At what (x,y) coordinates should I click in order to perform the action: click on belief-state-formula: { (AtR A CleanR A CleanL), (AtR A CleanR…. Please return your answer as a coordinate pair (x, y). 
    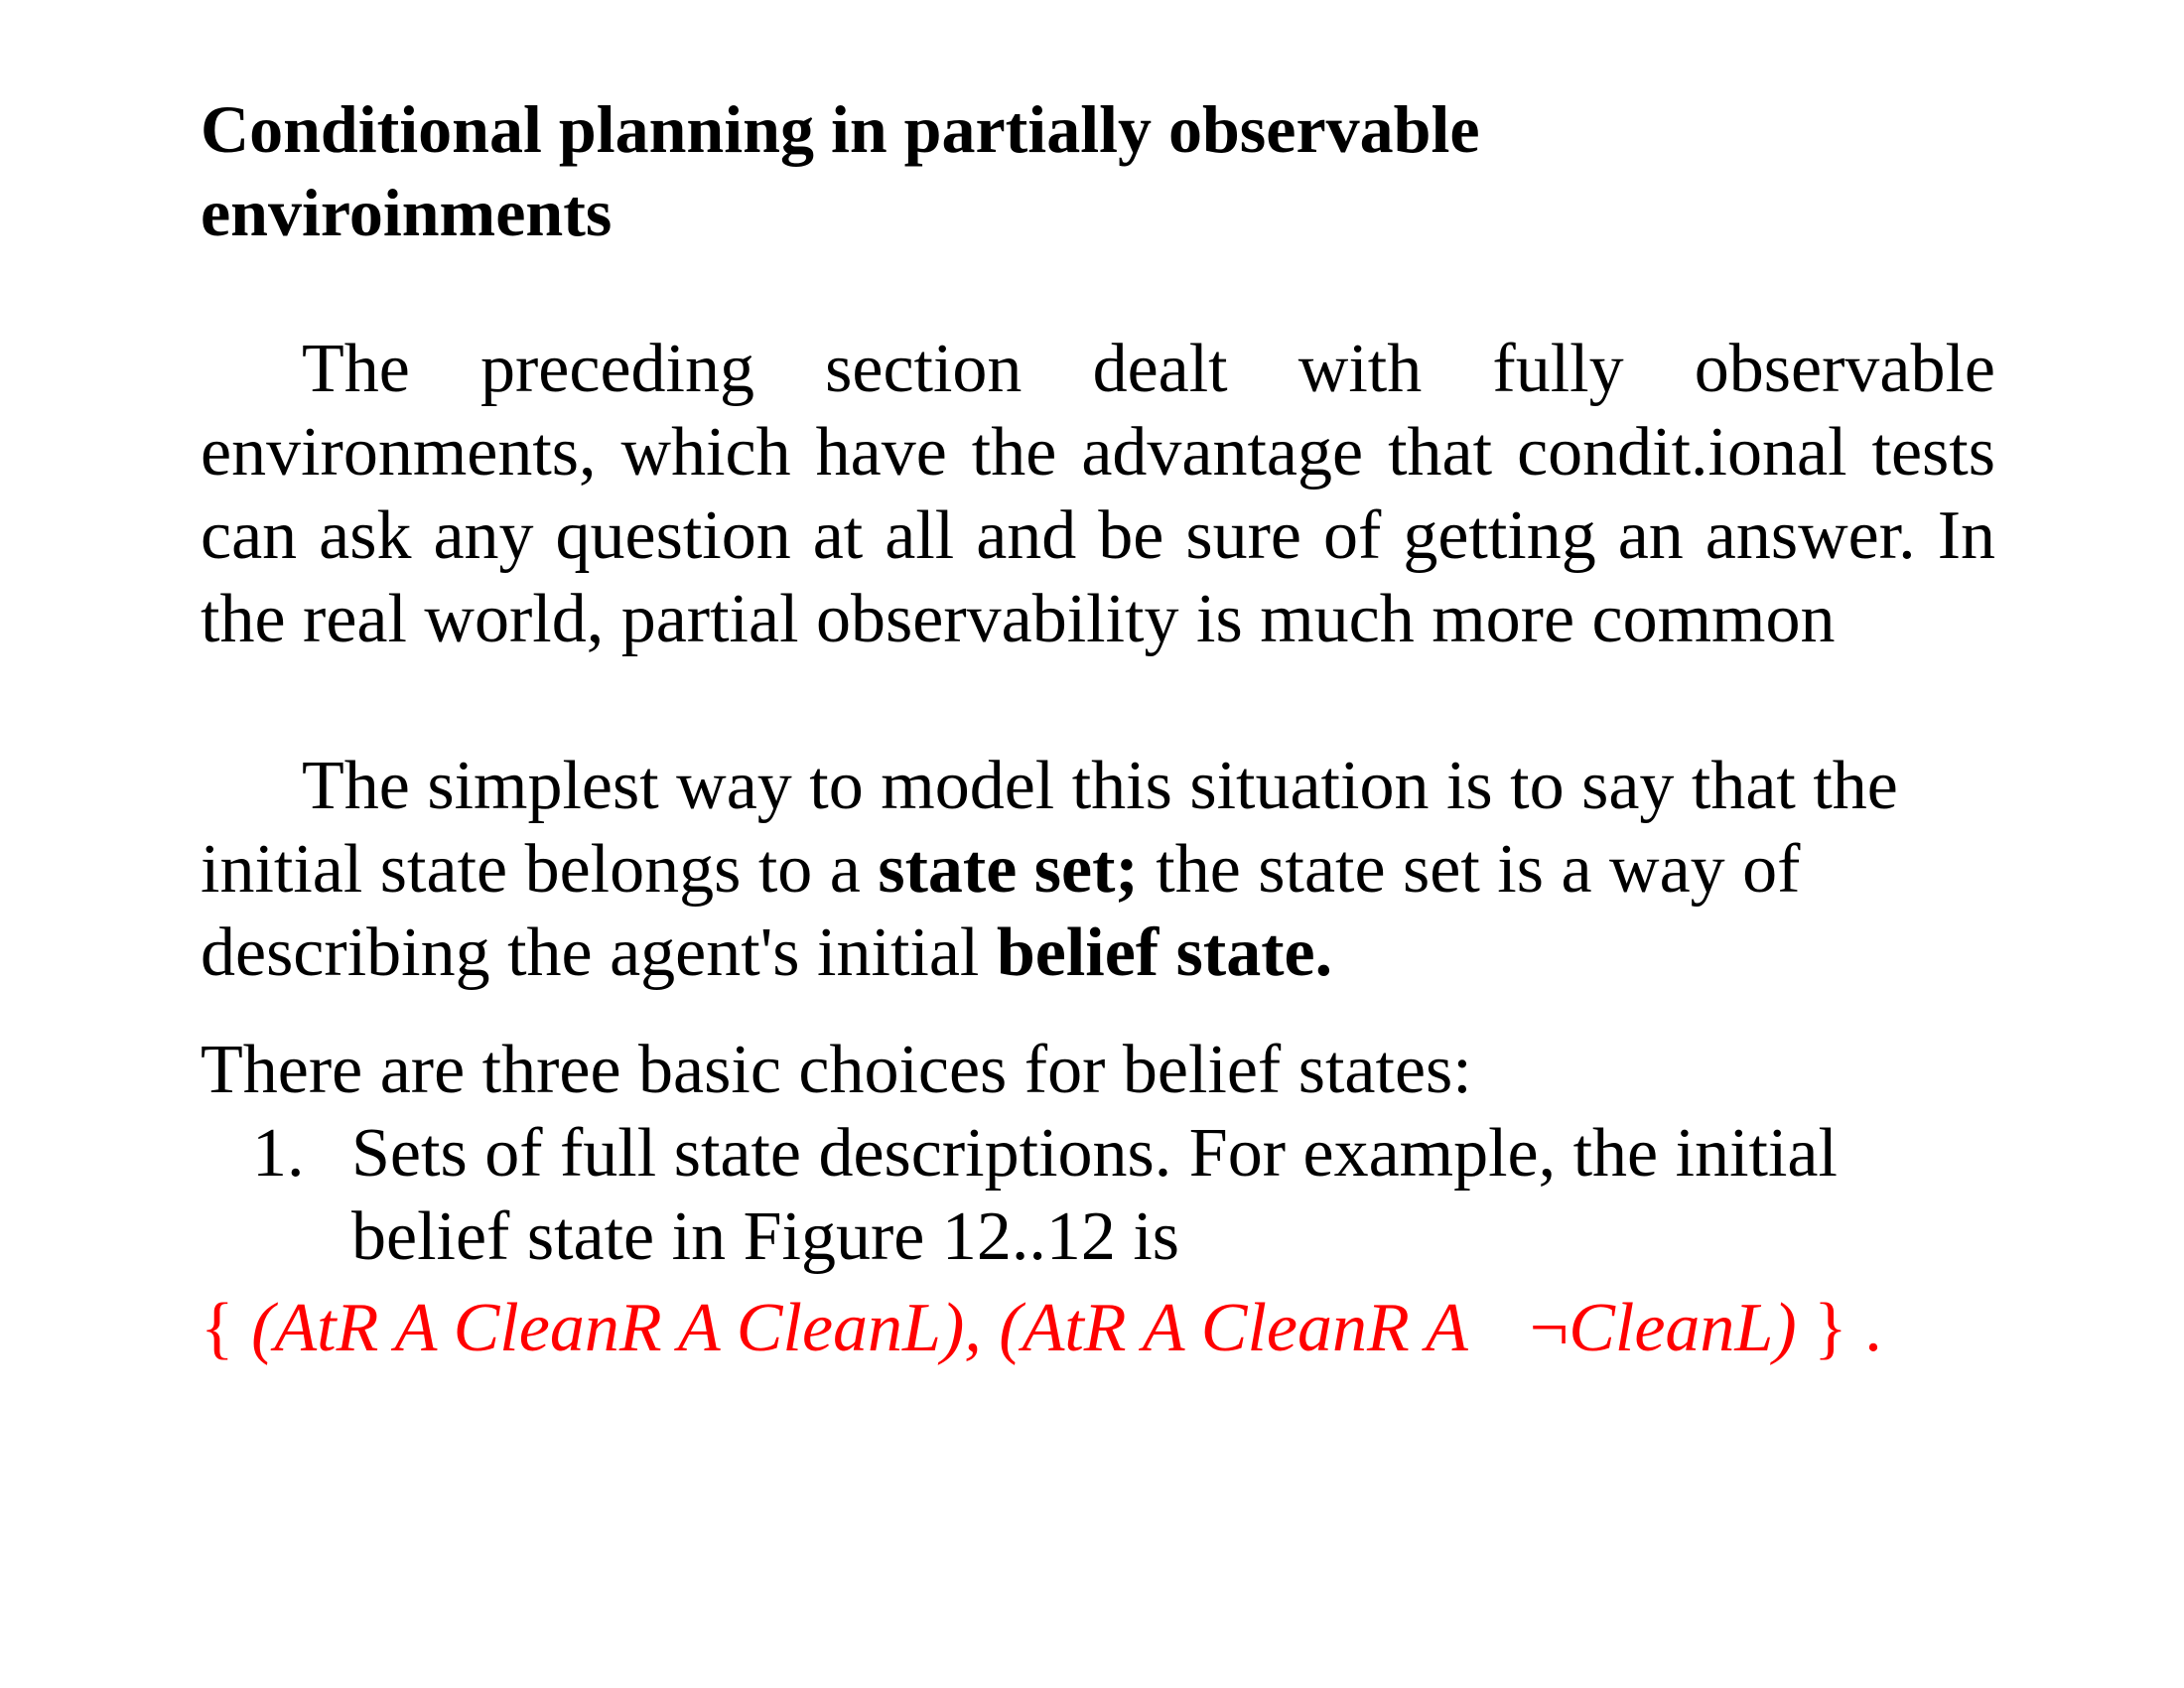
    Looking at the image, I should click on (1098, 1328).